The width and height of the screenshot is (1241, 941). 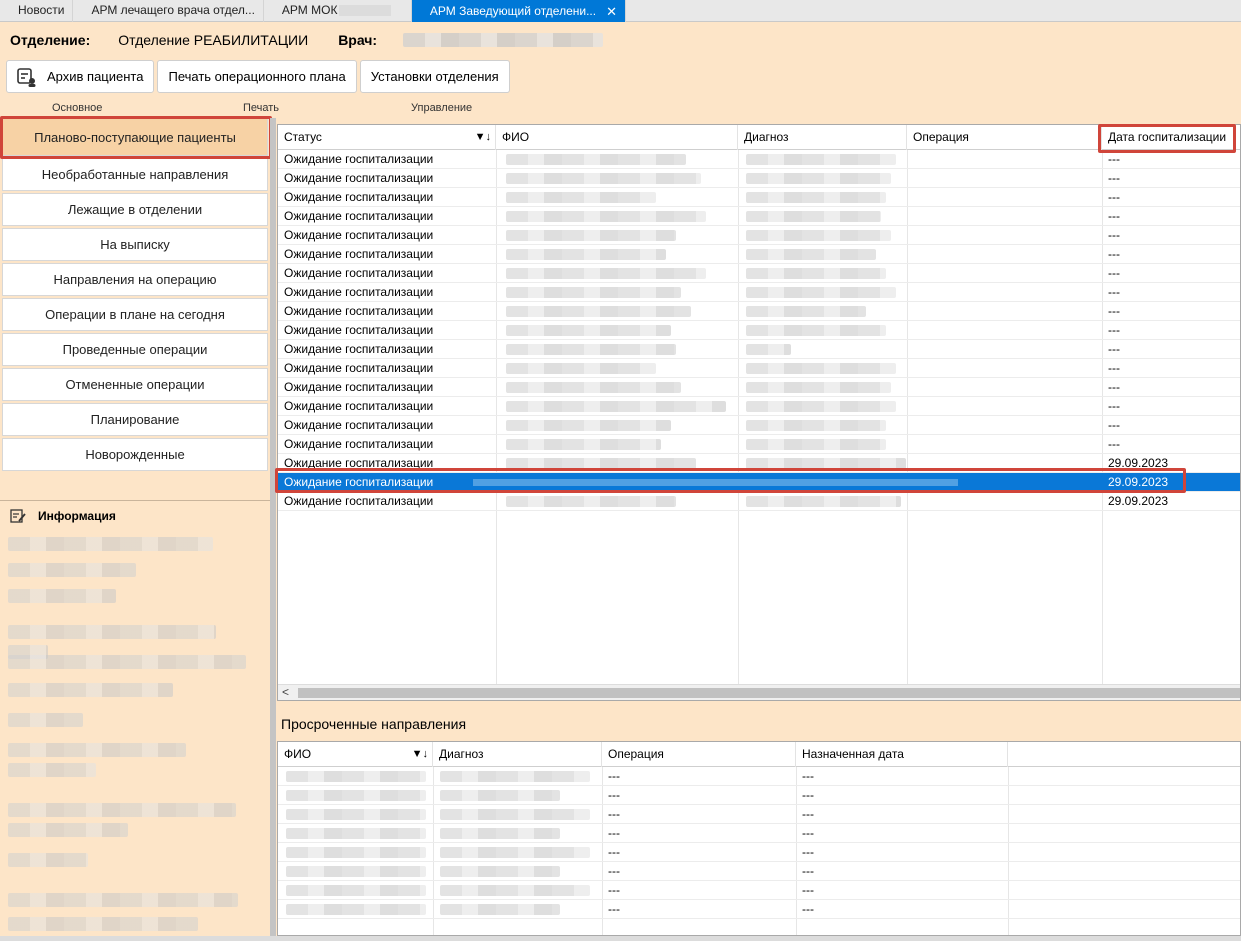 I want to click on nav-today-operations: Операции в плане на сегодня, so click(x=135, y=314).